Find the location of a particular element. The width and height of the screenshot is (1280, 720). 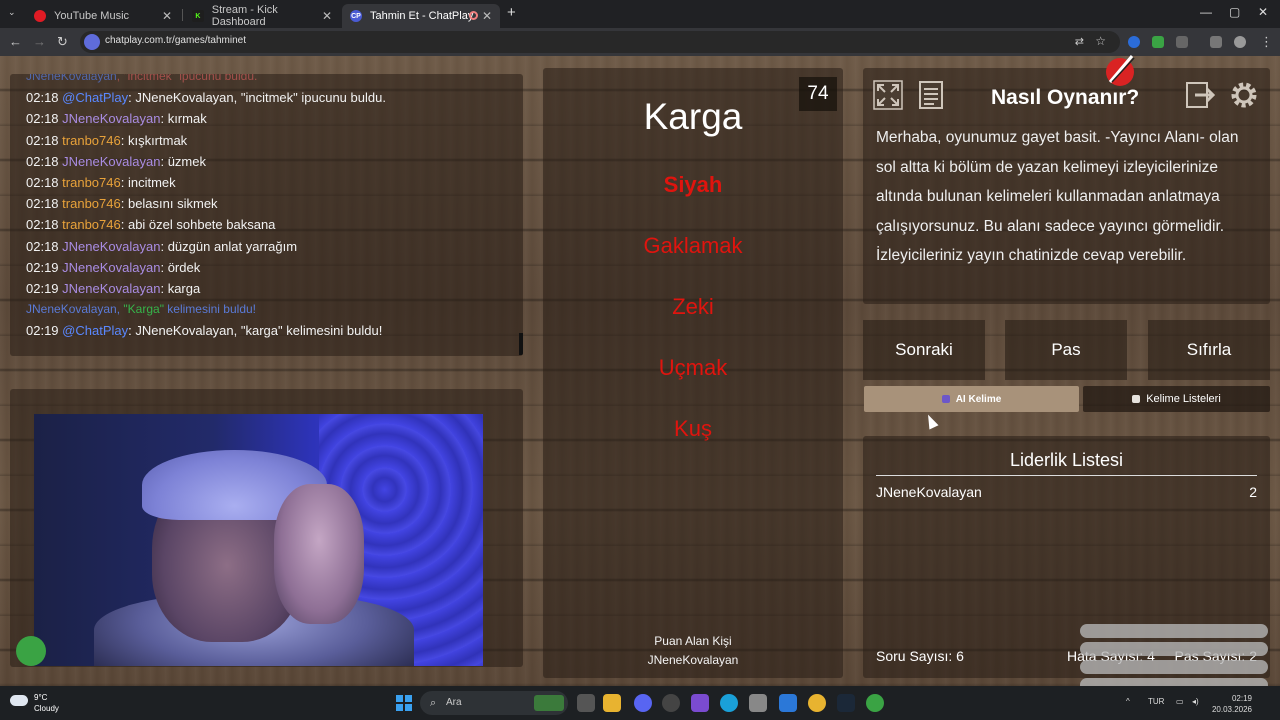

scorer-label: Puan Alan Kişi is located at coordinates (693, 641).